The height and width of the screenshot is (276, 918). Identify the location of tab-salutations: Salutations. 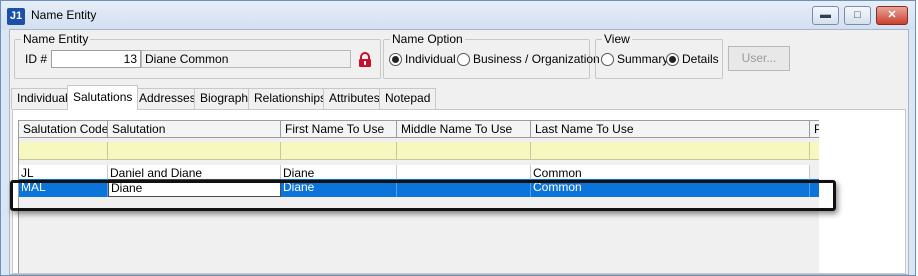
(103, 97).